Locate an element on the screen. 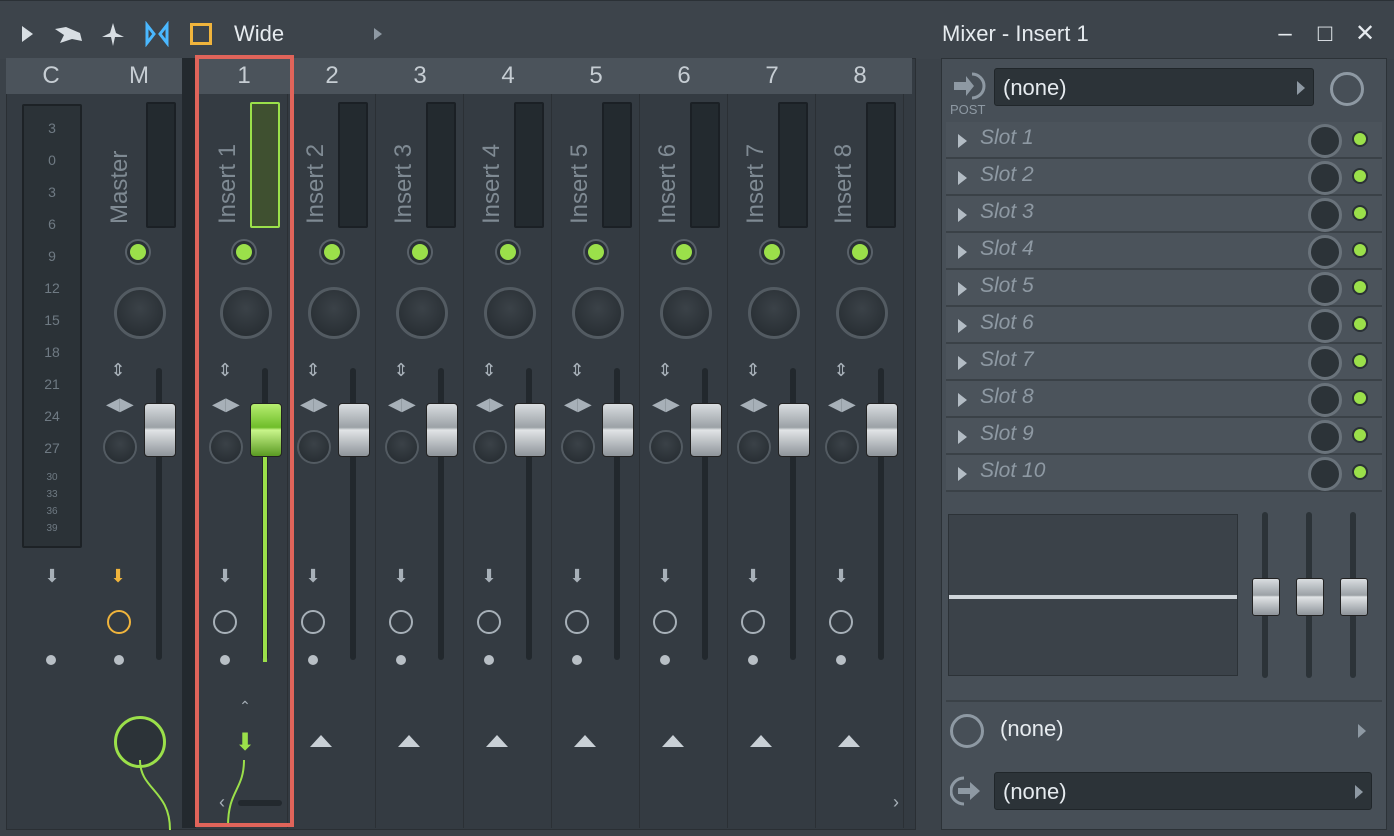  strip-name-insert-7: Insert 7 is located at coordinates (756, 184).